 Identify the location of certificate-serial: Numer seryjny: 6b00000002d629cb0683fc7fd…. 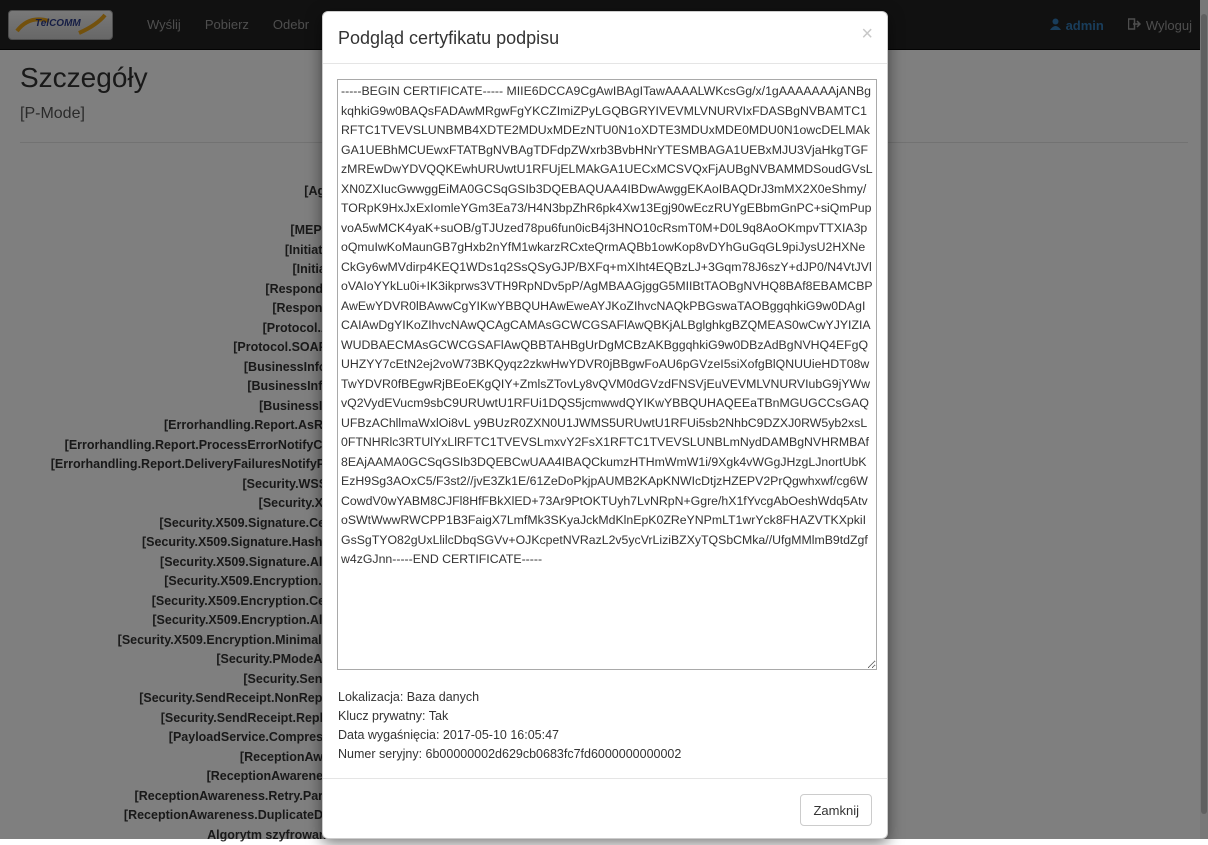
(509, 754).